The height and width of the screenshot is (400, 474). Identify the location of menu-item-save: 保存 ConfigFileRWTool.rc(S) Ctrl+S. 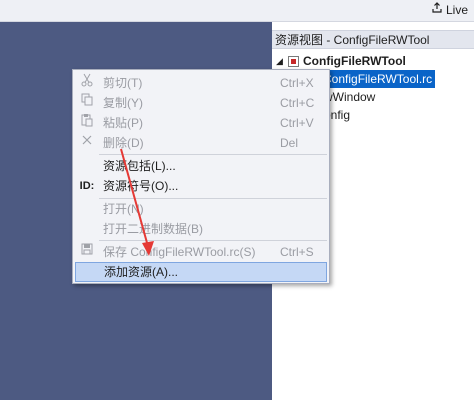
(201, 252).